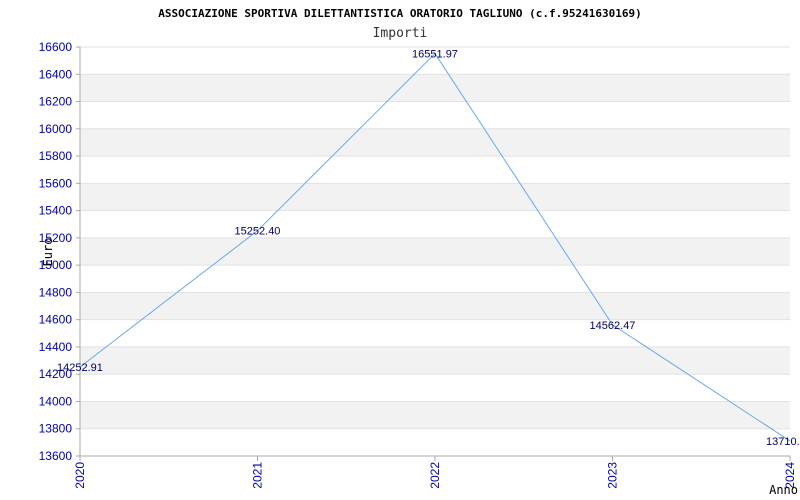  What do you see at coordinates (435, 55) in the screenshot?
I see `data-label: 16551.97` at bounding box center [435, 55].